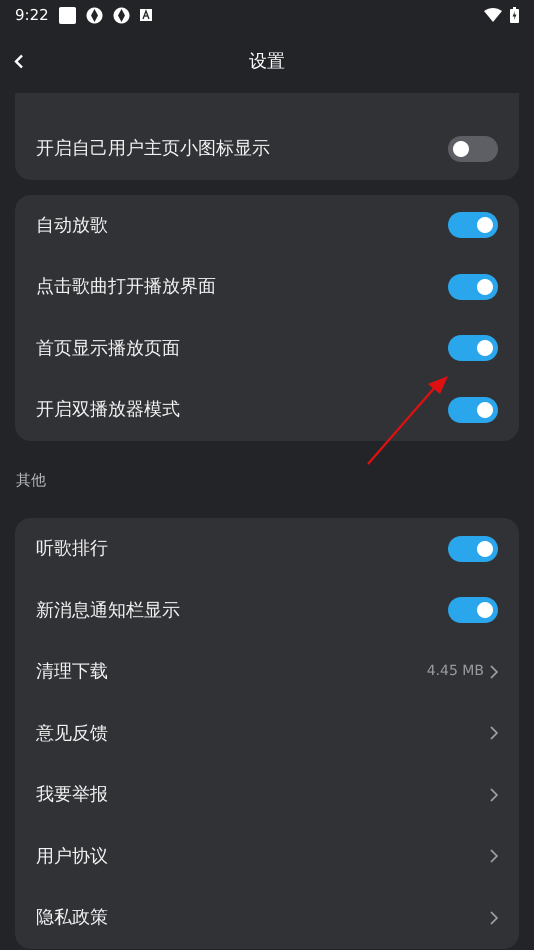  I want to click on setting-label: 用户协议, so click(72, 856).